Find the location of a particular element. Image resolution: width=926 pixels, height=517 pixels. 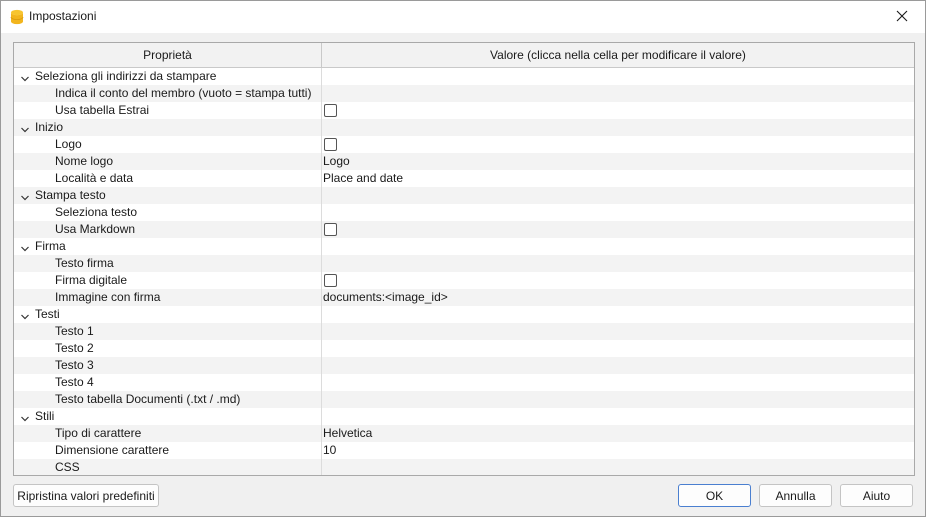

property-row: Testo 3 is located at coordinates (464, 365).